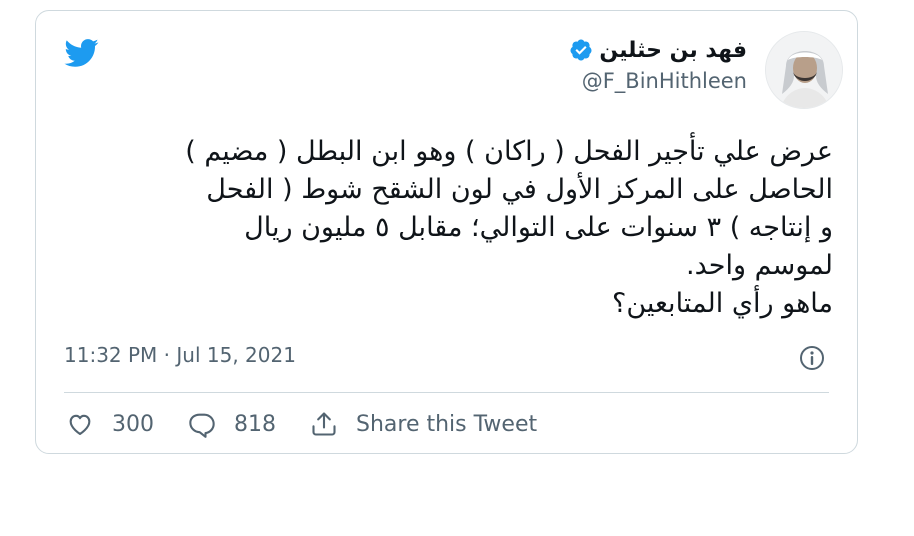  I want to click on author-handle: @F_BinHithleen, so click(658, 81).